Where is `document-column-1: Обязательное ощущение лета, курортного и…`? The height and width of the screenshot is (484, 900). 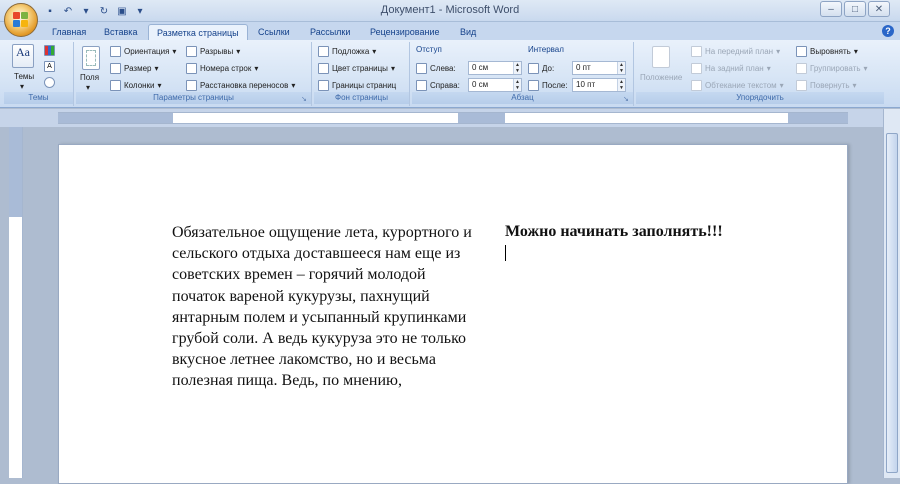 document-column-1: Обязательное ощущение лета, курортного и… is located at coordinates (322, 307).